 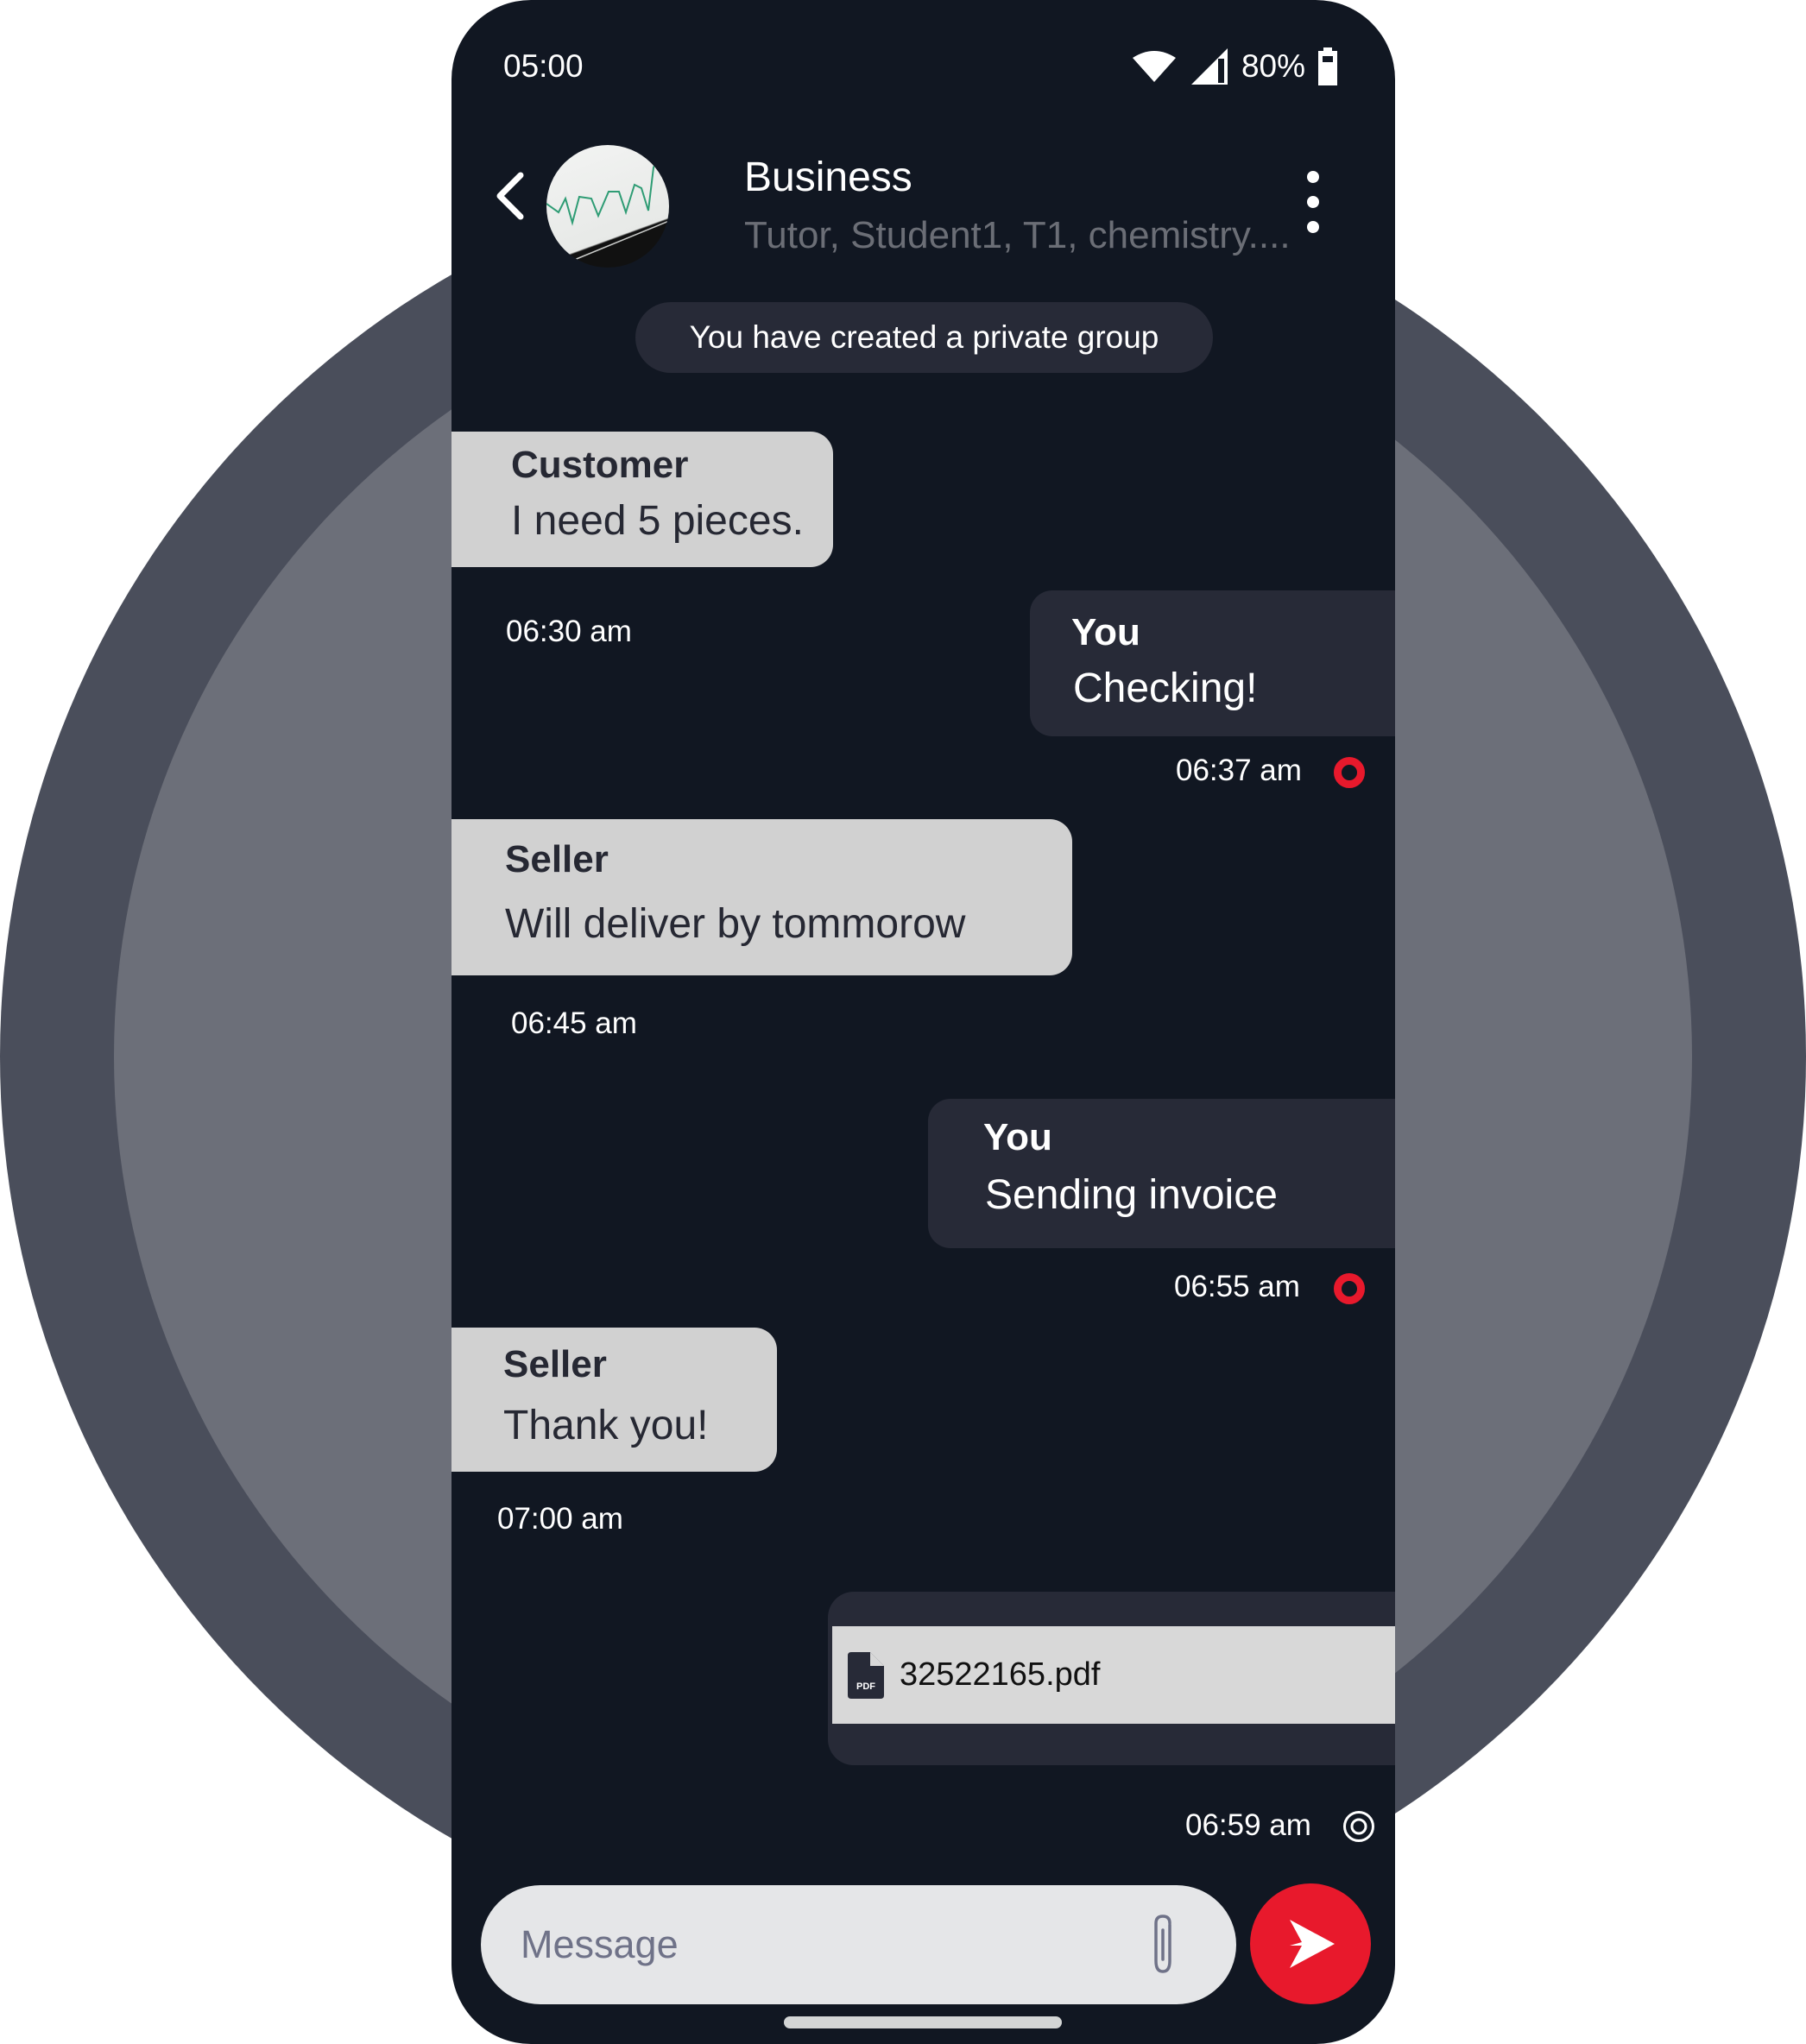 What do you see at coordinates (1212, 663) in the screenshot?
I see `message-bubble-outgoing: You Checking!` at bounding box center [1212, 663].